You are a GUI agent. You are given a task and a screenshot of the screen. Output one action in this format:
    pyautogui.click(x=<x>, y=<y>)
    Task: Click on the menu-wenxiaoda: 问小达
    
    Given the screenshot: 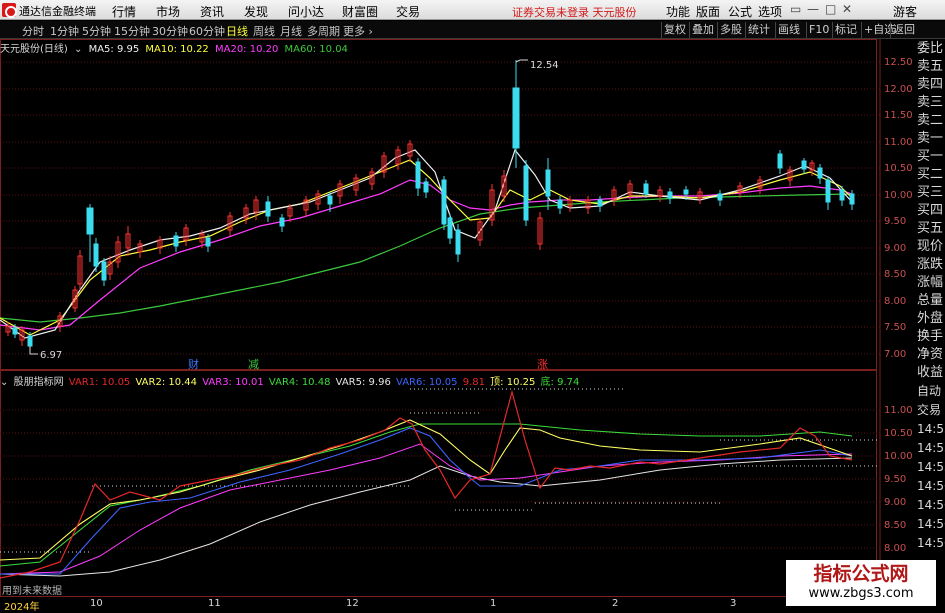 What is the action you would take?
    pyautogui.click(x=306, y=11)
    